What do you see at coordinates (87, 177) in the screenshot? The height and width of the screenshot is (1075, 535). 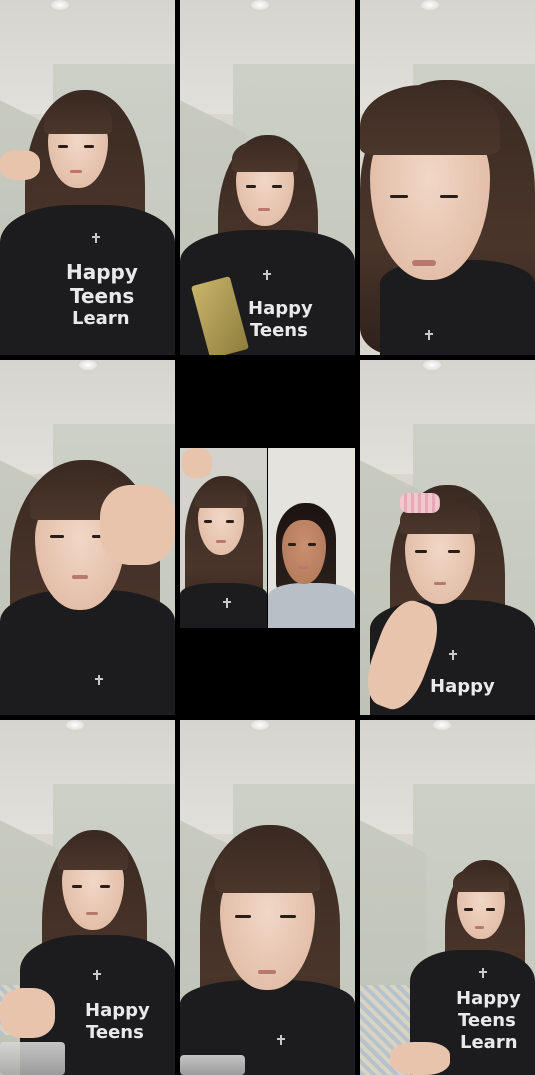 I see `video-frame-1: Happy Teens Learn` at bounding box center [87, 177].